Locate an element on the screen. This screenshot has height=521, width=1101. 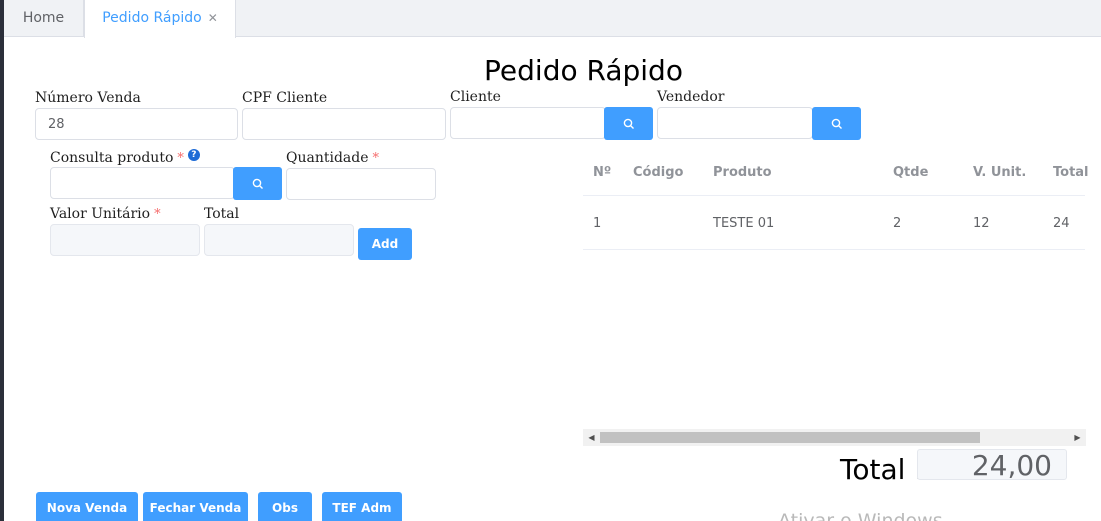
scroll-right-icon: ▶ is located at coordinates (1077, 437).